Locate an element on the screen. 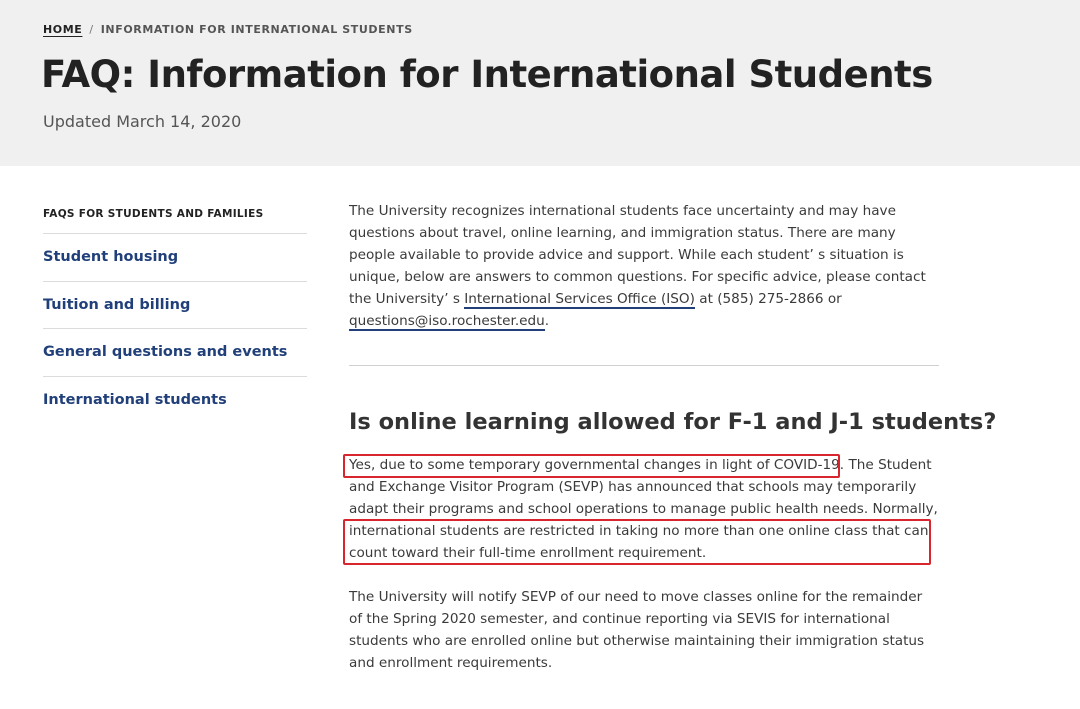  sidebar-item-tuition-billing: Tuition and billing is located at coordinates (175, 305).